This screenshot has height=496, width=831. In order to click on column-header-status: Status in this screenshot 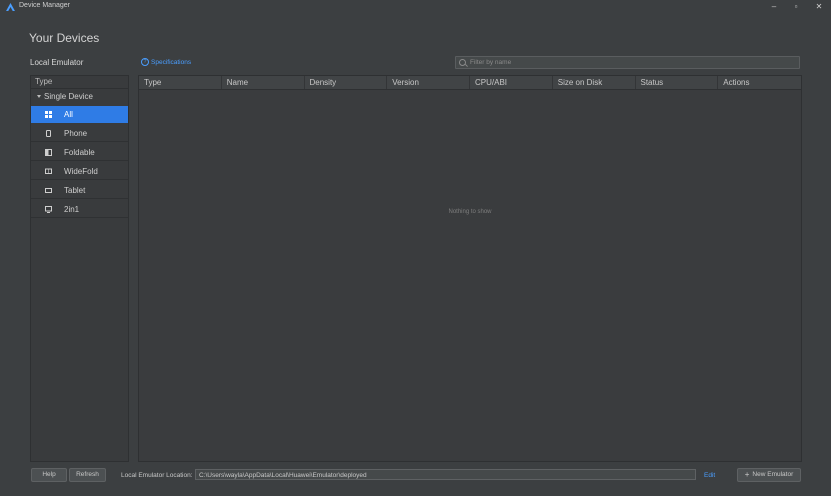, I will do `click(677, 82)`.